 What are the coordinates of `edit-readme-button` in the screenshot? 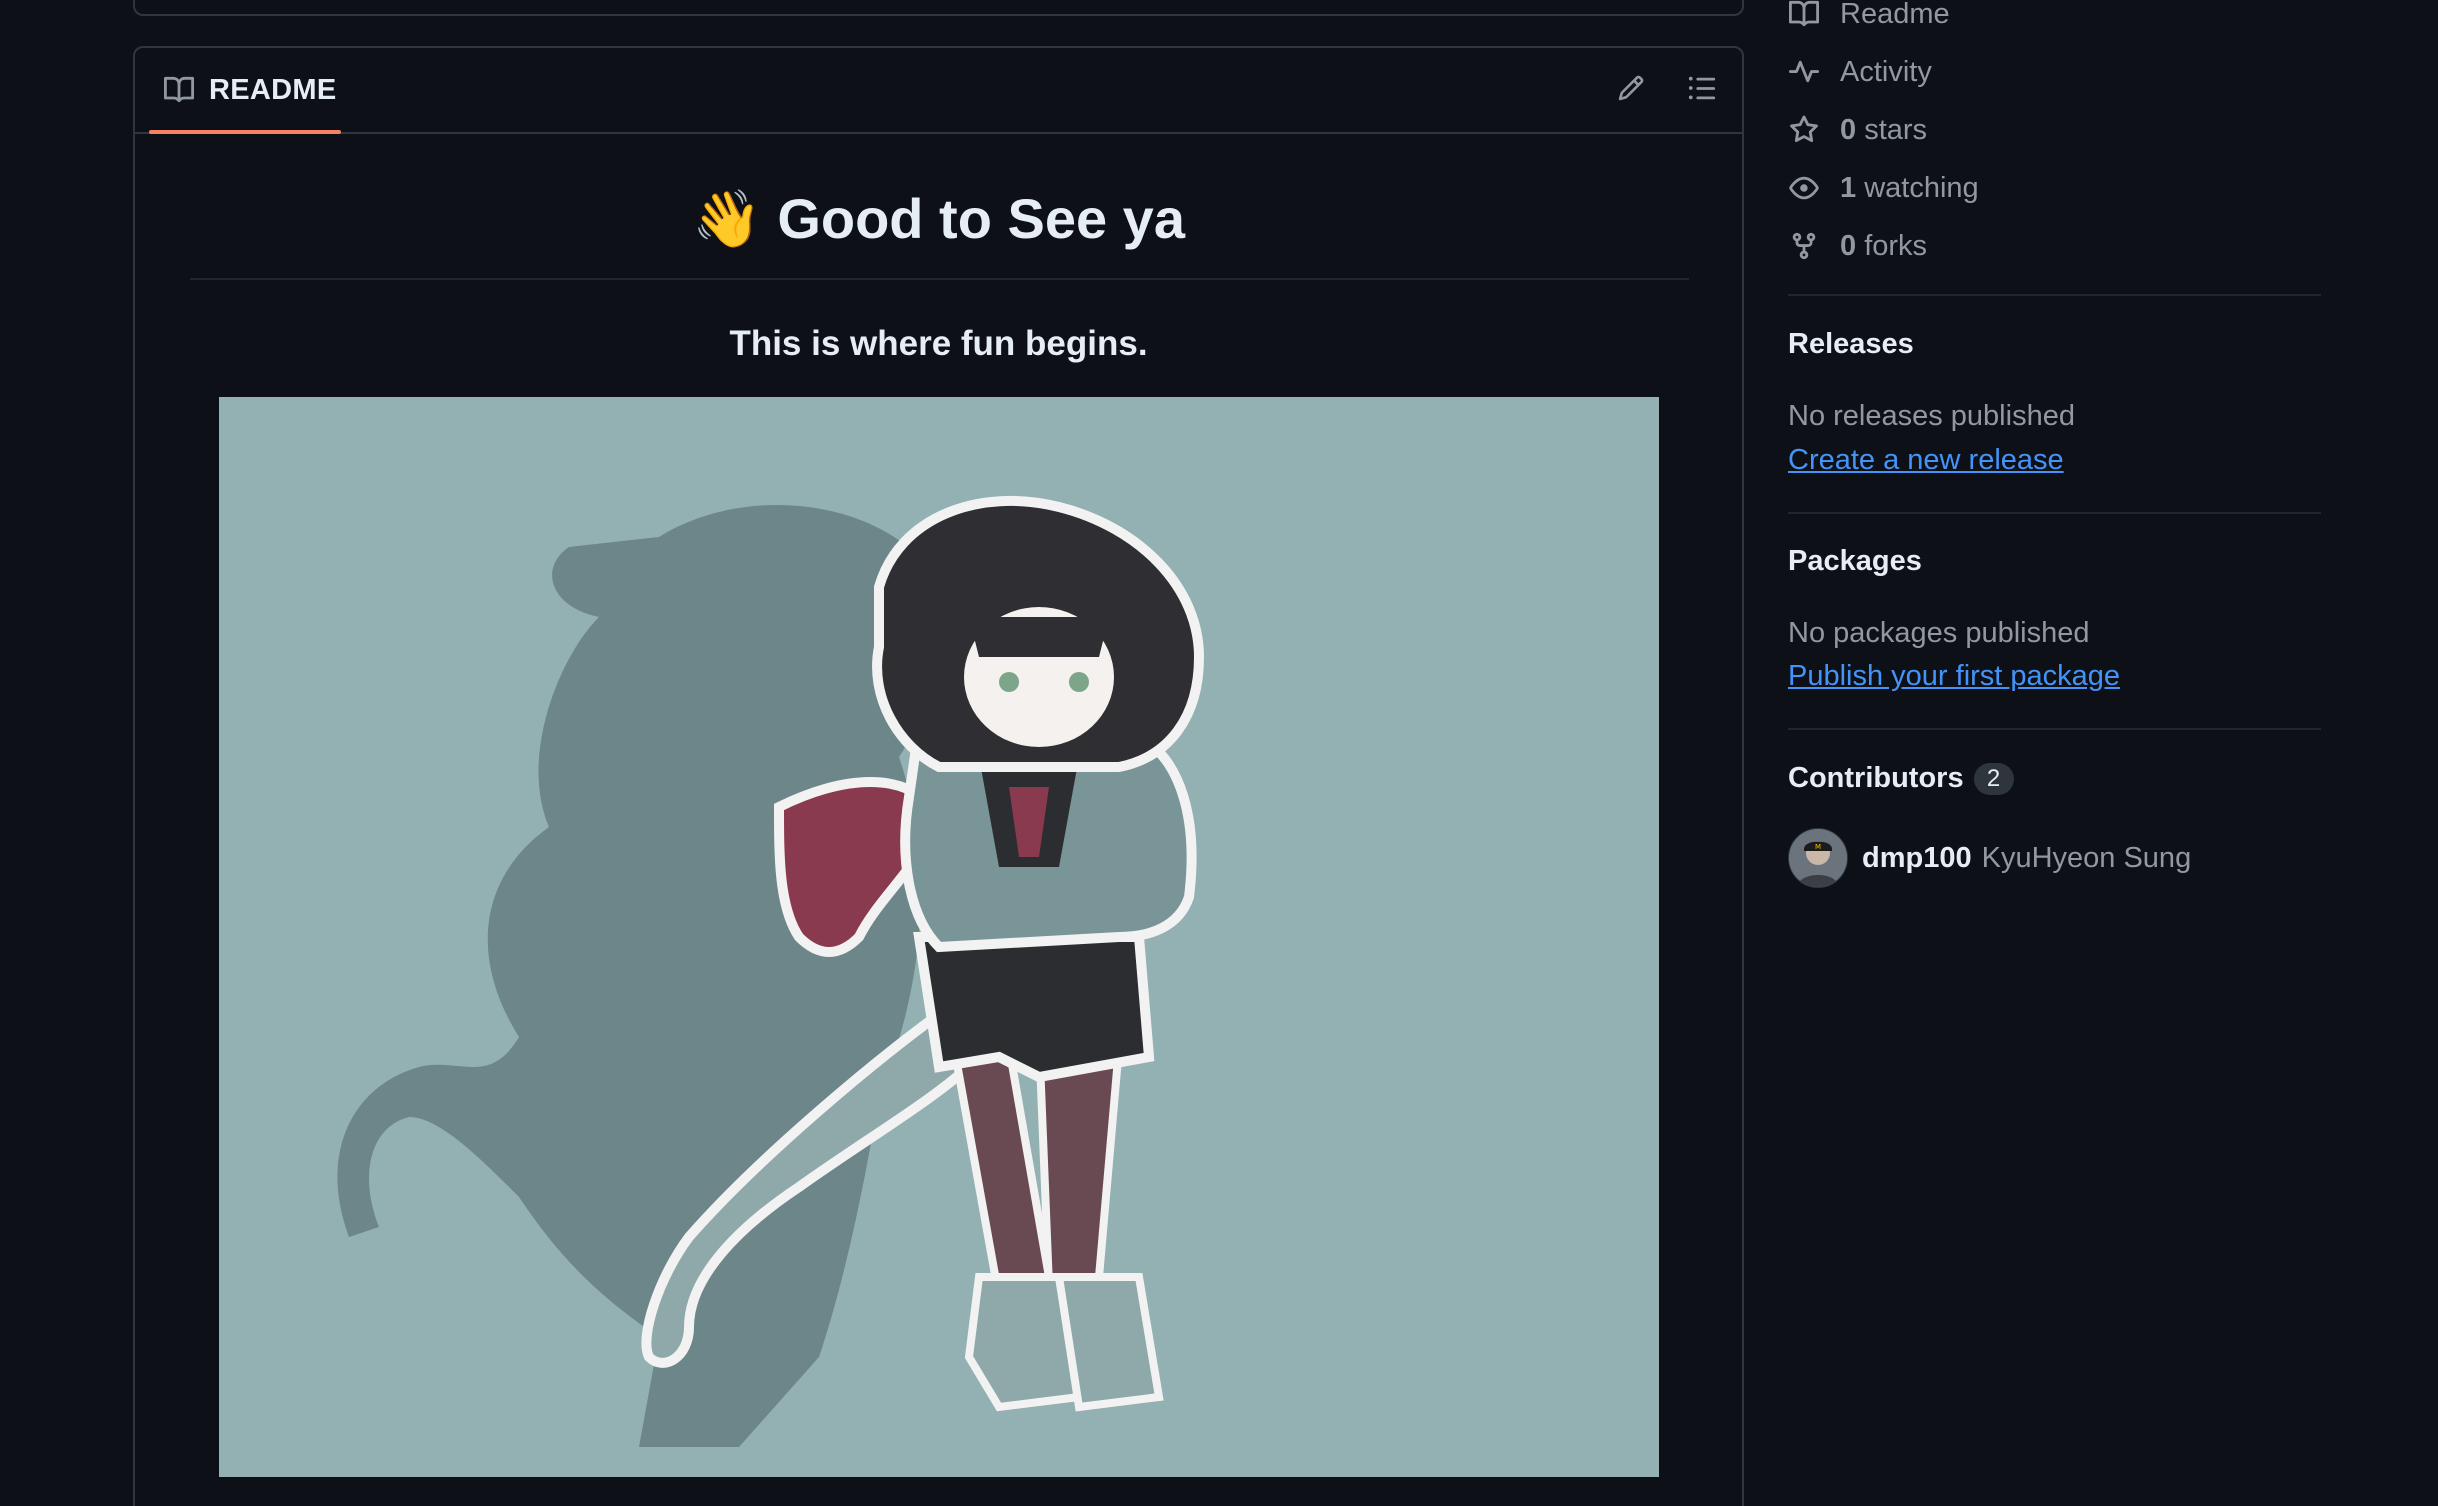 It's located at (1631, 90).